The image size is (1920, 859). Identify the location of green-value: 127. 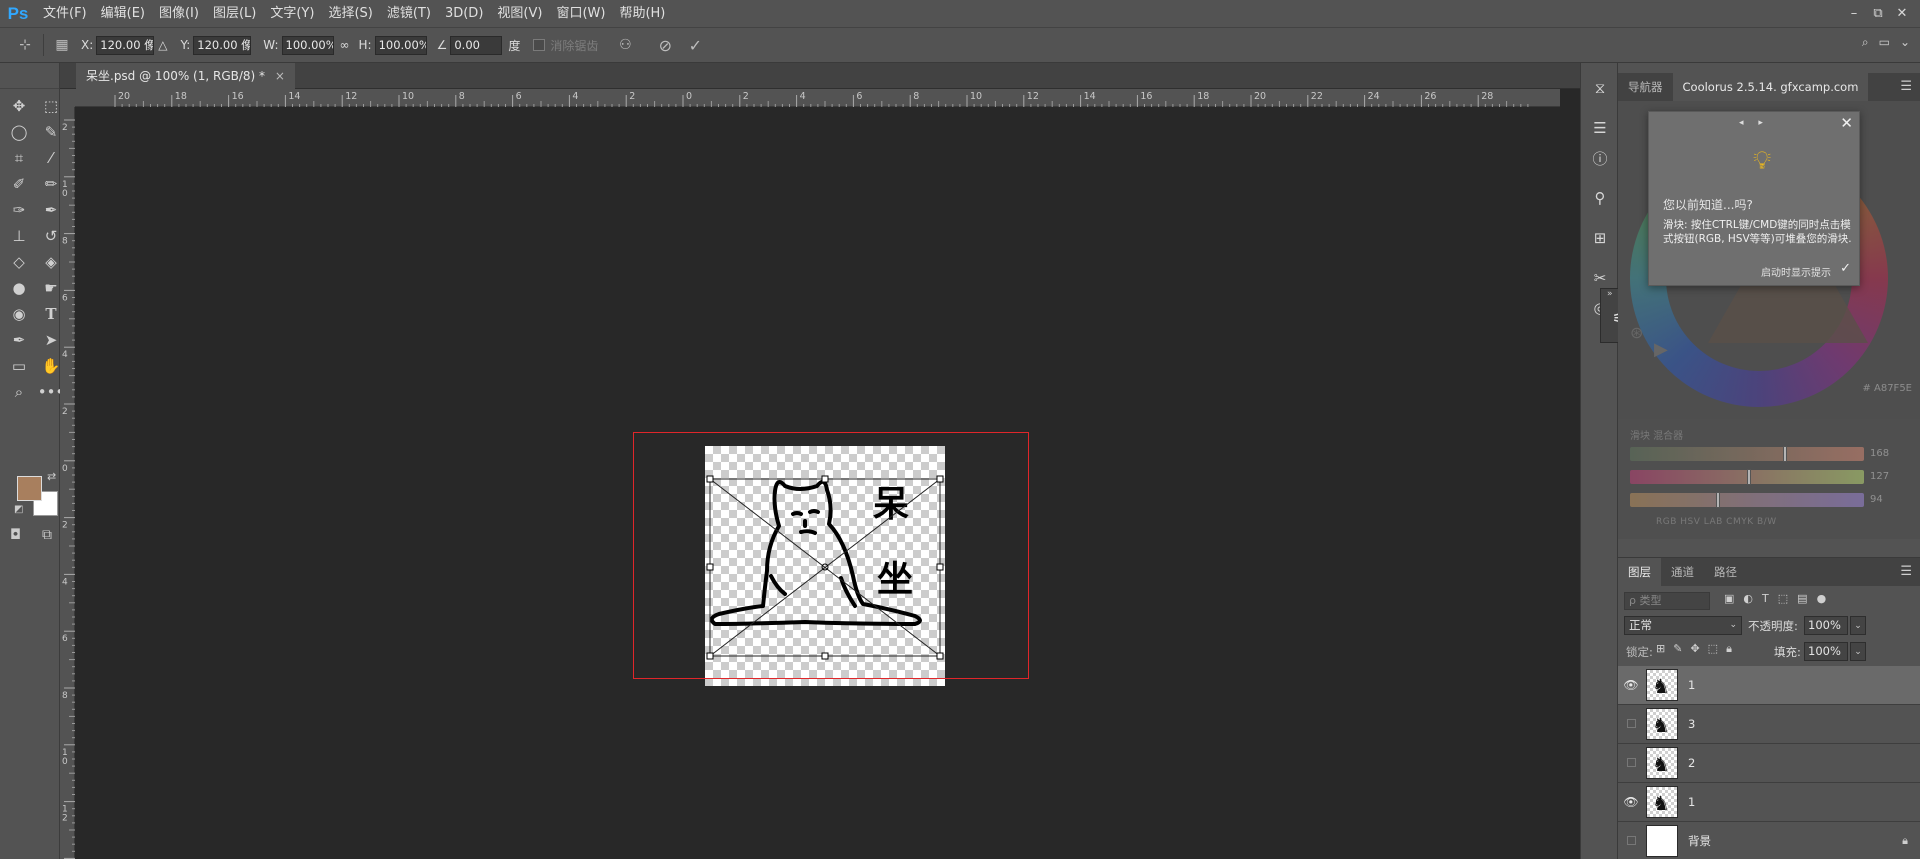
(1879, 476).